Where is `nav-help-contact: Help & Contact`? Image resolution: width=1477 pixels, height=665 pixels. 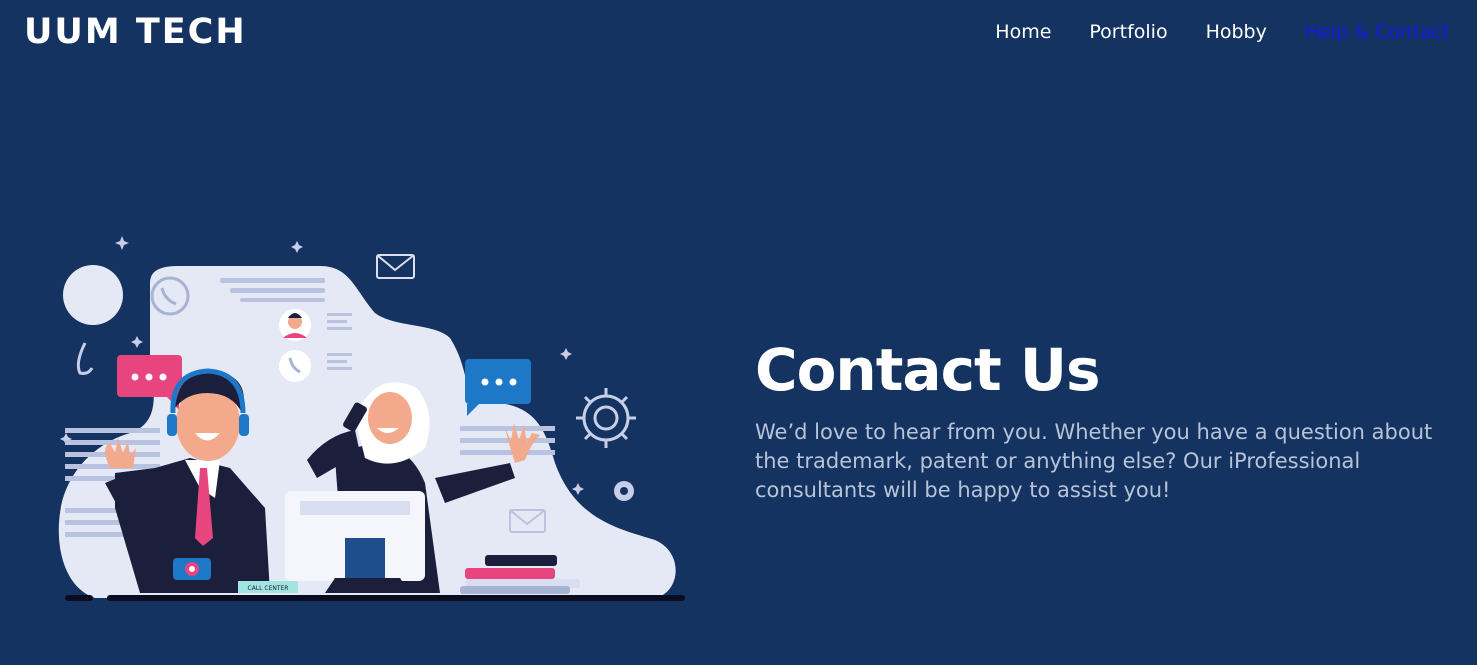
nav-help-contact: Help & Contact is located at coordinates (1377, 32).